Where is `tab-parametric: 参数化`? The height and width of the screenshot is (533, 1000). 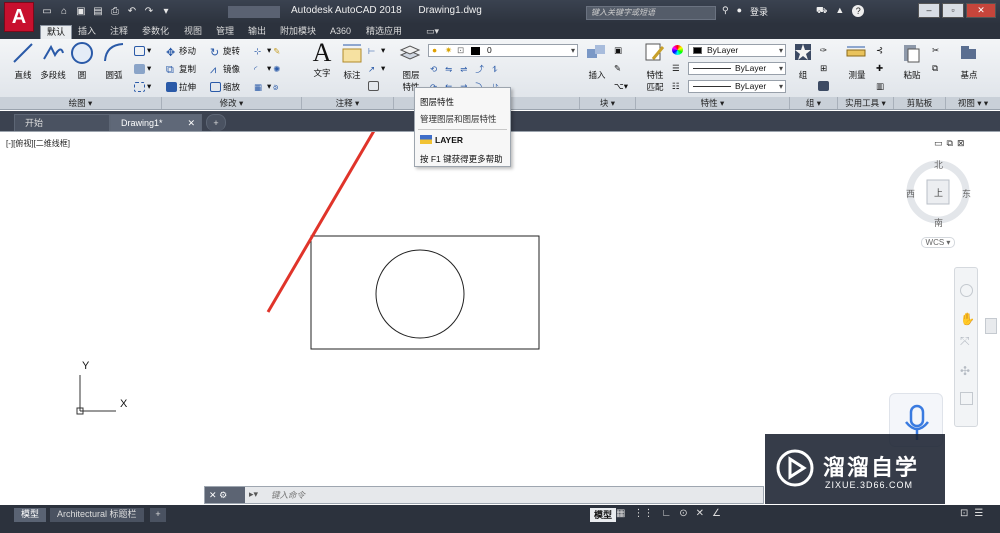
tab-parametric: 参数化 is located at coordinates (155, 32).